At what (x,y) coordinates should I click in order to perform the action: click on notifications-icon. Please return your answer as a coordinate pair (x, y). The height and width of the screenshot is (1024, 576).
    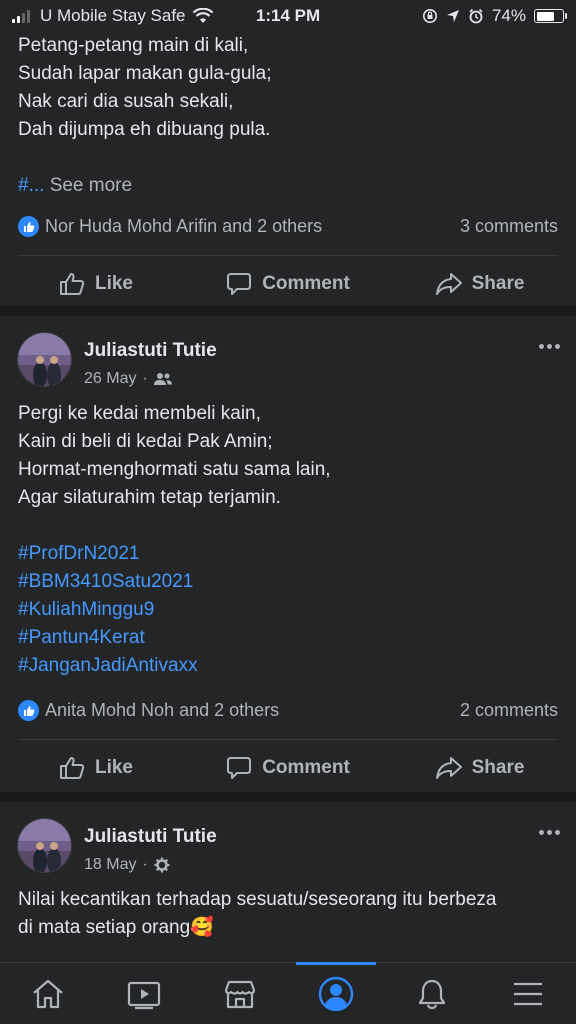
    Looking at the image, I should click on (432, 994).